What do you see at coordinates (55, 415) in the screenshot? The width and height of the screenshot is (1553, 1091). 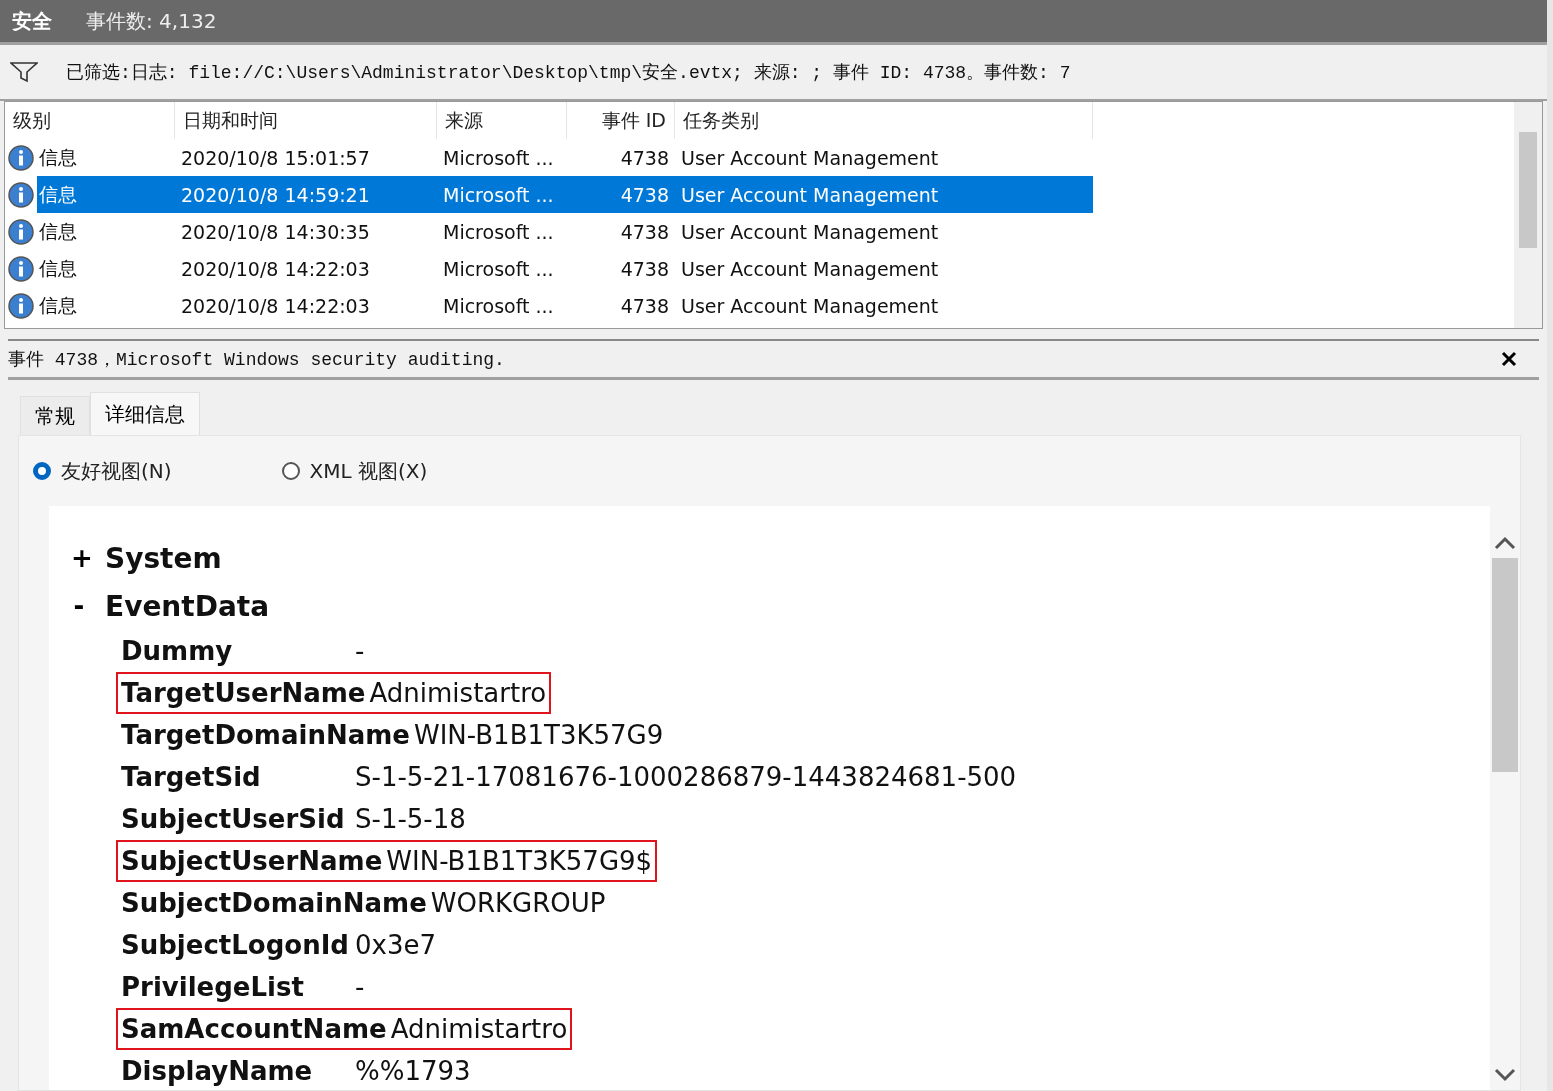 I see `tab: 常规` at bounding box center [55, 415].